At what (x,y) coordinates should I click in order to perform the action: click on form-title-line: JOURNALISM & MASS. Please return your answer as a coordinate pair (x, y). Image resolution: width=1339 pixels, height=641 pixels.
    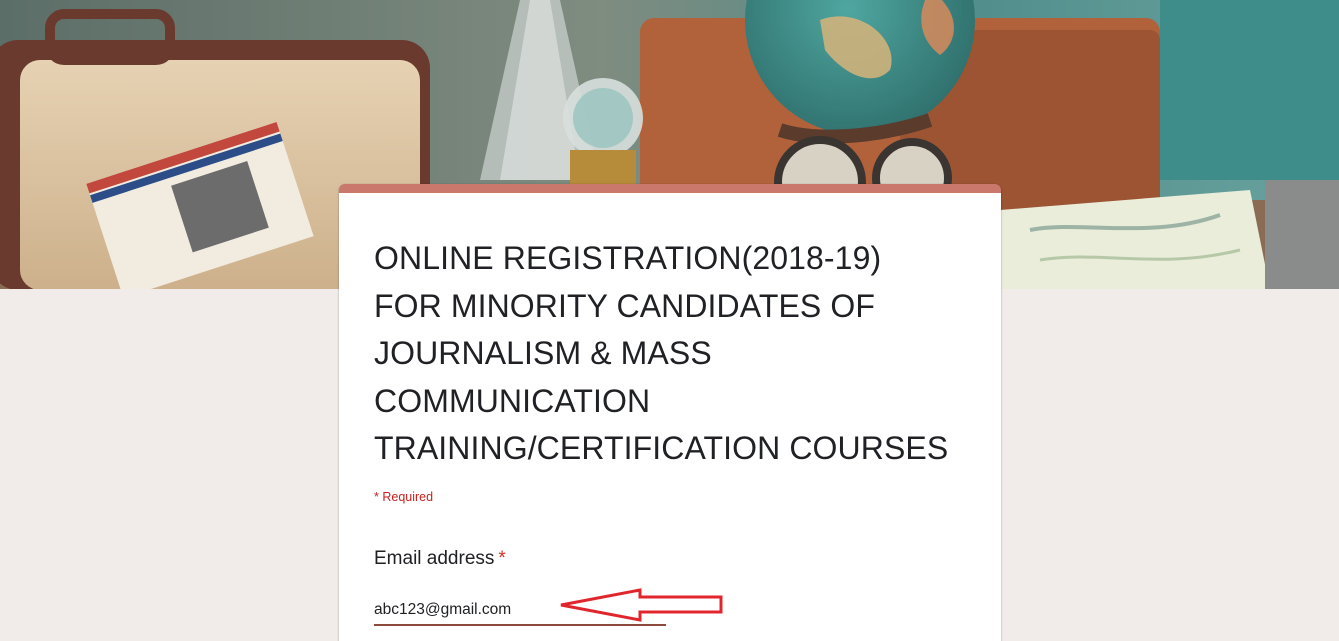
    Looking at the image, I should click on (543, 353).